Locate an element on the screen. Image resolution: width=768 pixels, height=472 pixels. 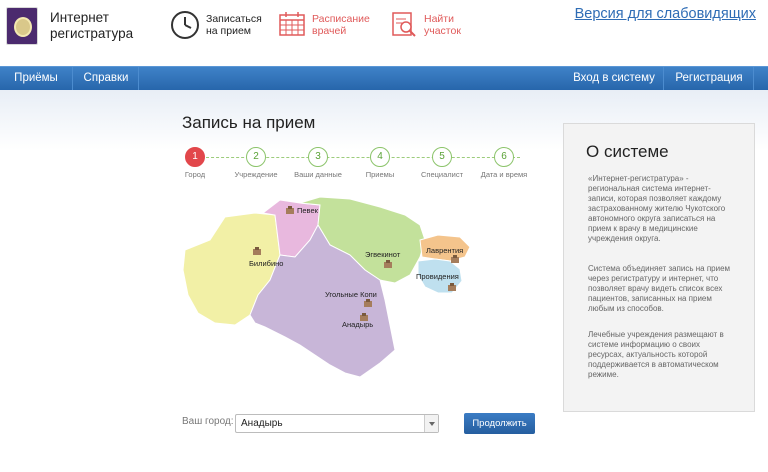
nav-schedule-label: Расписание врачей is located at coordinates (341, 25).